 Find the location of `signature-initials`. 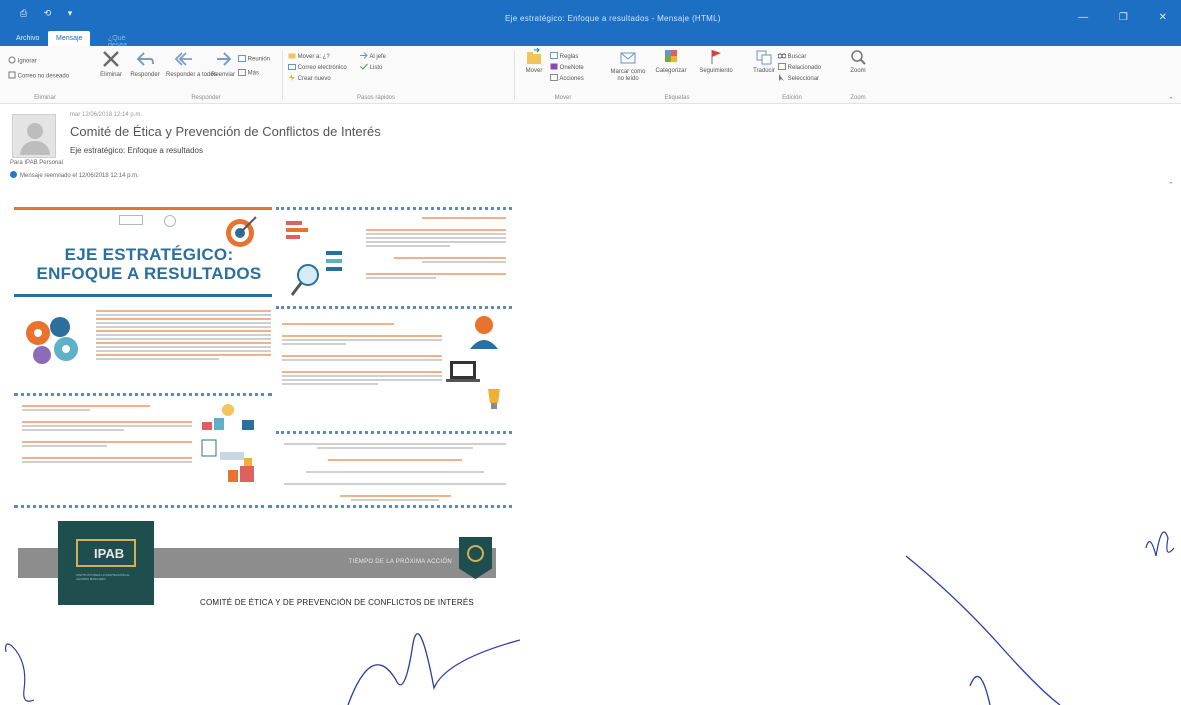

signature-initials is located at coordinates (1160, 544).